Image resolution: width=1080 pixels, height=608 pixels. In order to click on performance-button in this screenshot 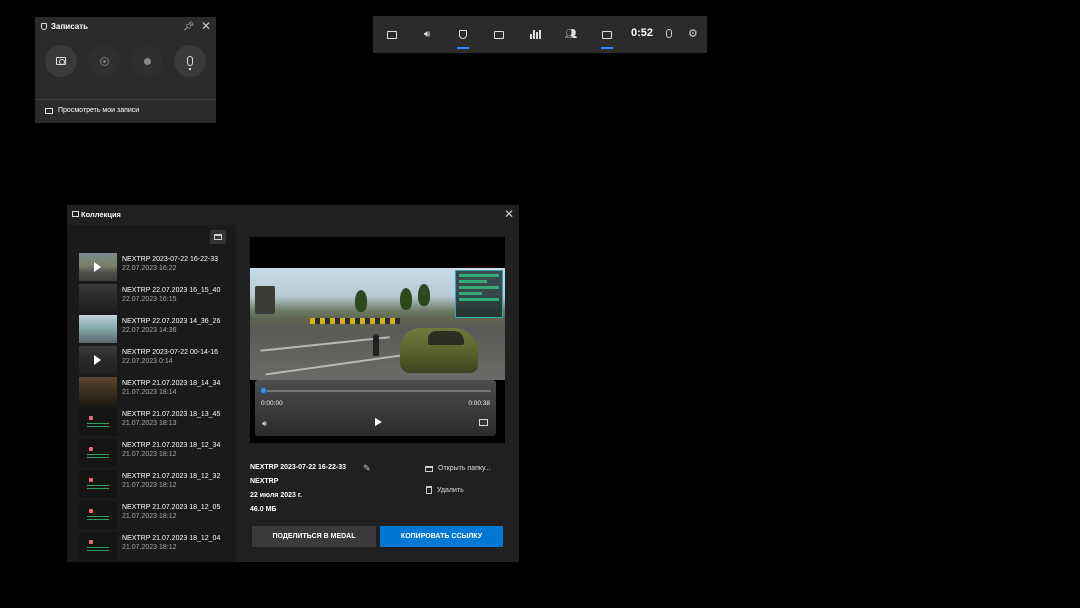, I will do `click(499, 34)`.